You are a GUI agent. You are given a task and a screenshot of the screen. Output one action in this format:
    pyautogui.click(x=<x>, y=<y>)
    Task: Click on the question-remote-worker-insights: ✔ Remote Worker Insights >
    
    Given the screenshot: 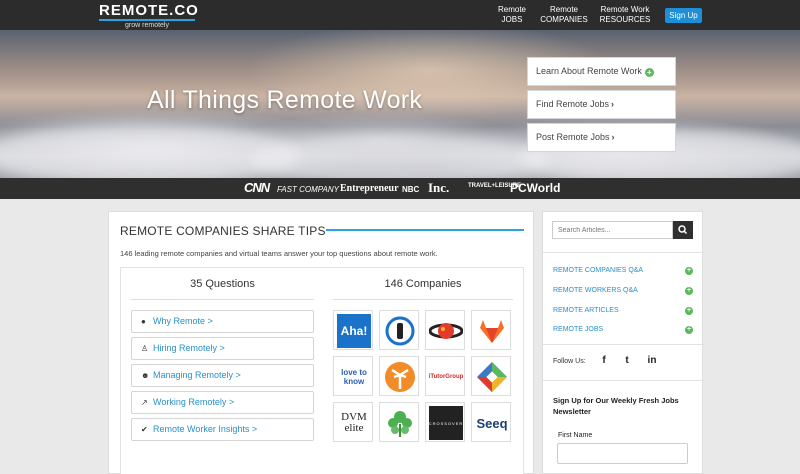 What is the action you would take?
    pyautogui.click(x=222, y=429)
    